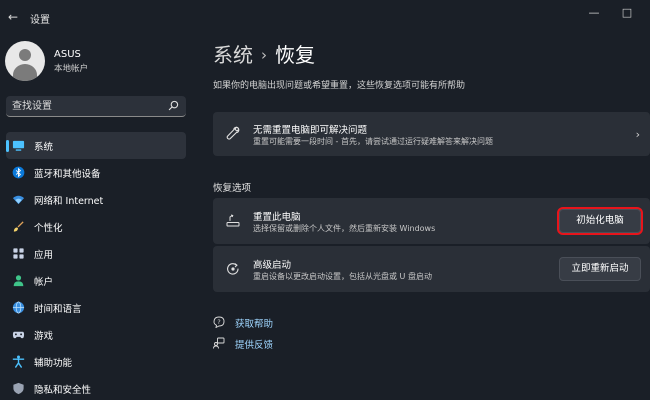 Image resolution: width=650 pixels, height=400 pixels. Describe the element at coordinates (254, 344) in the screenshot. I see `give-feedback-label: 提供反馈` at that location.